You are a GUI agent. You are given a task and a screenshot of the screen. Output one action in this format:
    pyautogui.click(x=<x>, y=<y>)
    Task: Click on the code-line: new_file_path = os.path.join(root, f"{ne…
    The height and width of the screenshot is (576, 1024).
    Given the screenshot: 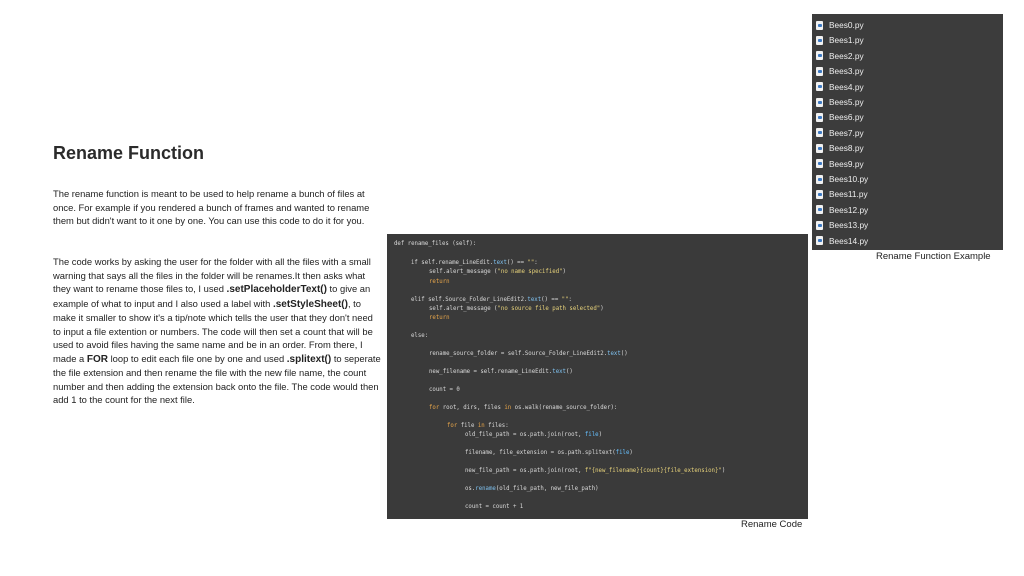 What is the action you would take?
    pyautogui.click(x=595, y=471)
    